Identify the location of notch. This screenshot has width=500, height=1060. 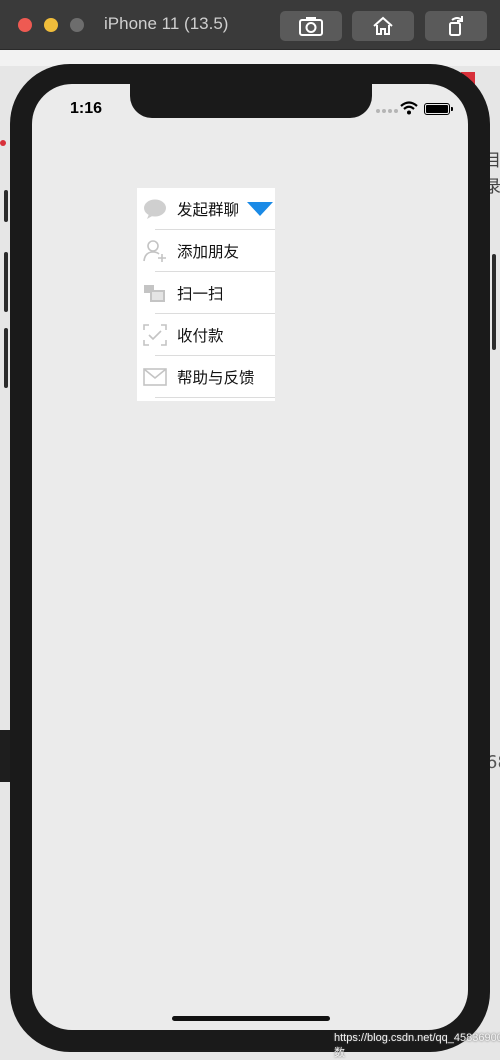
(251, 101).